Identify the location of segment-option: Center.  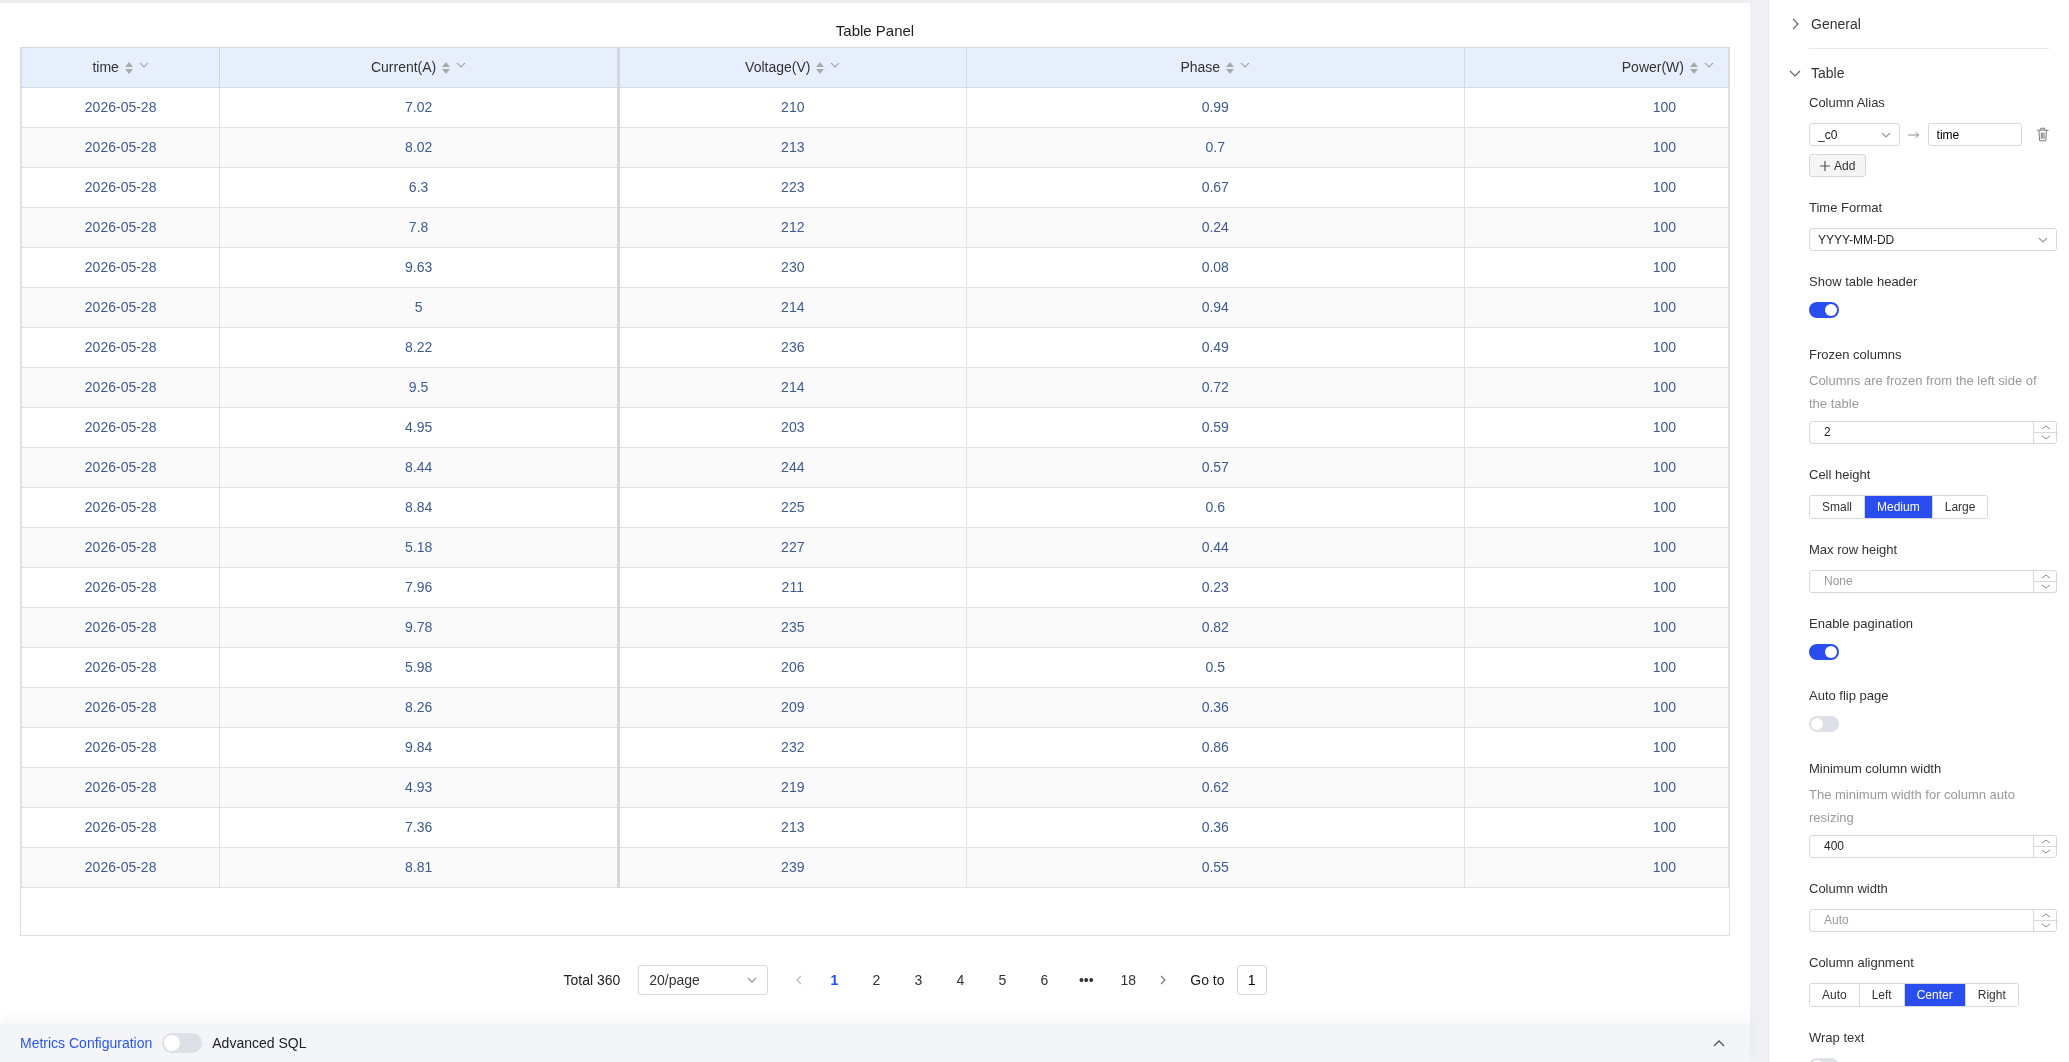
(1935, 994).